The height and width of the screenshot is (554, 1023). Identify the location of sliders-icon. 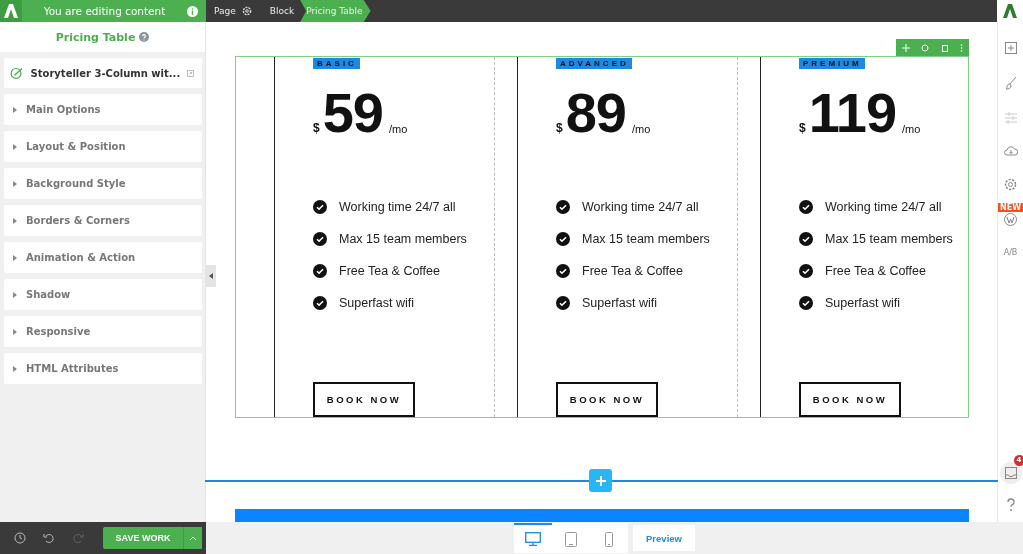
(1010, 118).